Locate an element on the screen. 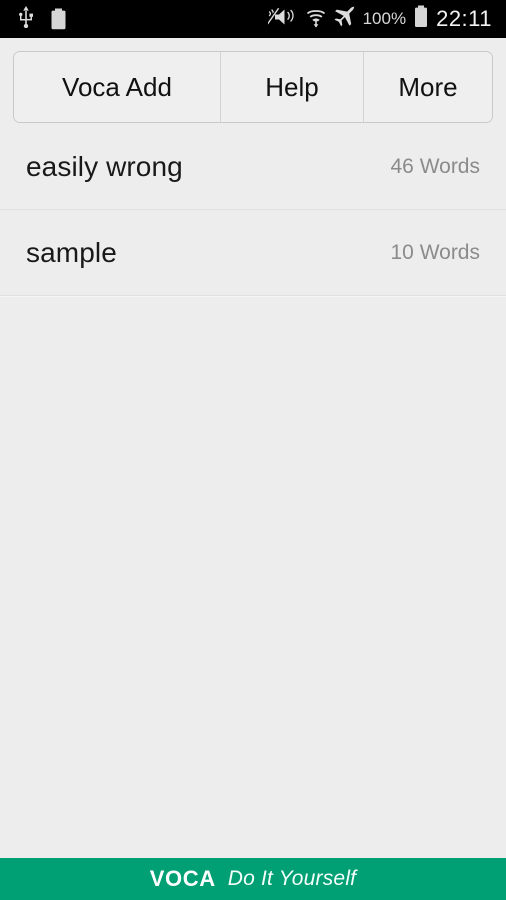 The height and width of the screenshot is (900, 506). battery-full-icon is located at coordinates (421, 19).